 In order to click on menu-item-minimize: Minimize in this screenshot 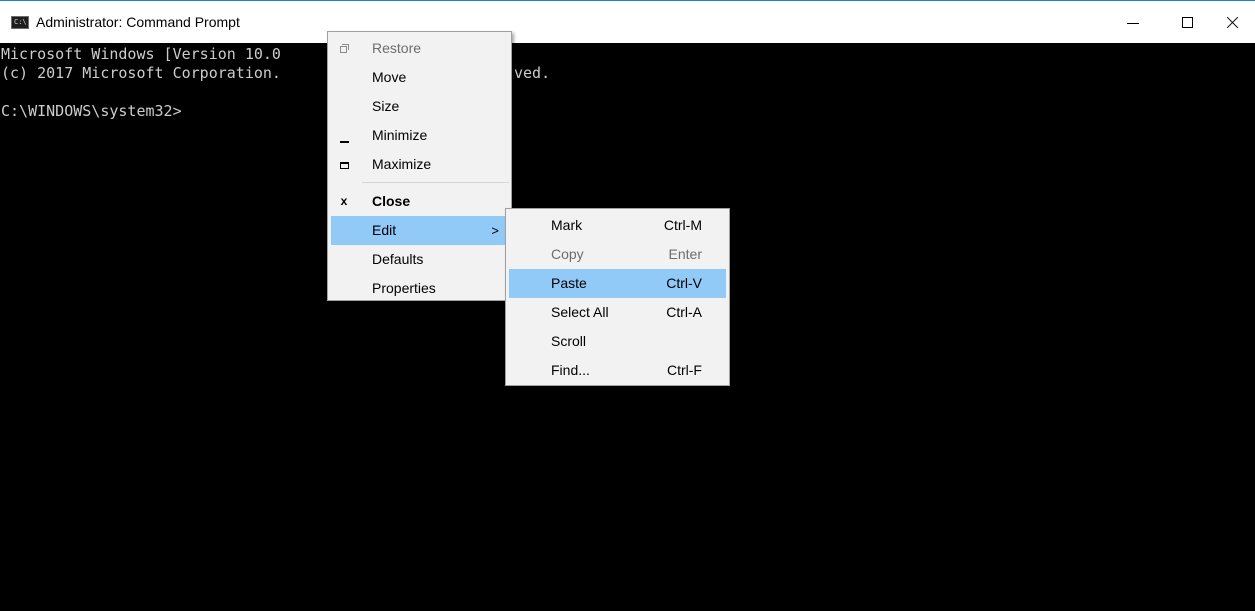, I will do `click(419, 135)`.